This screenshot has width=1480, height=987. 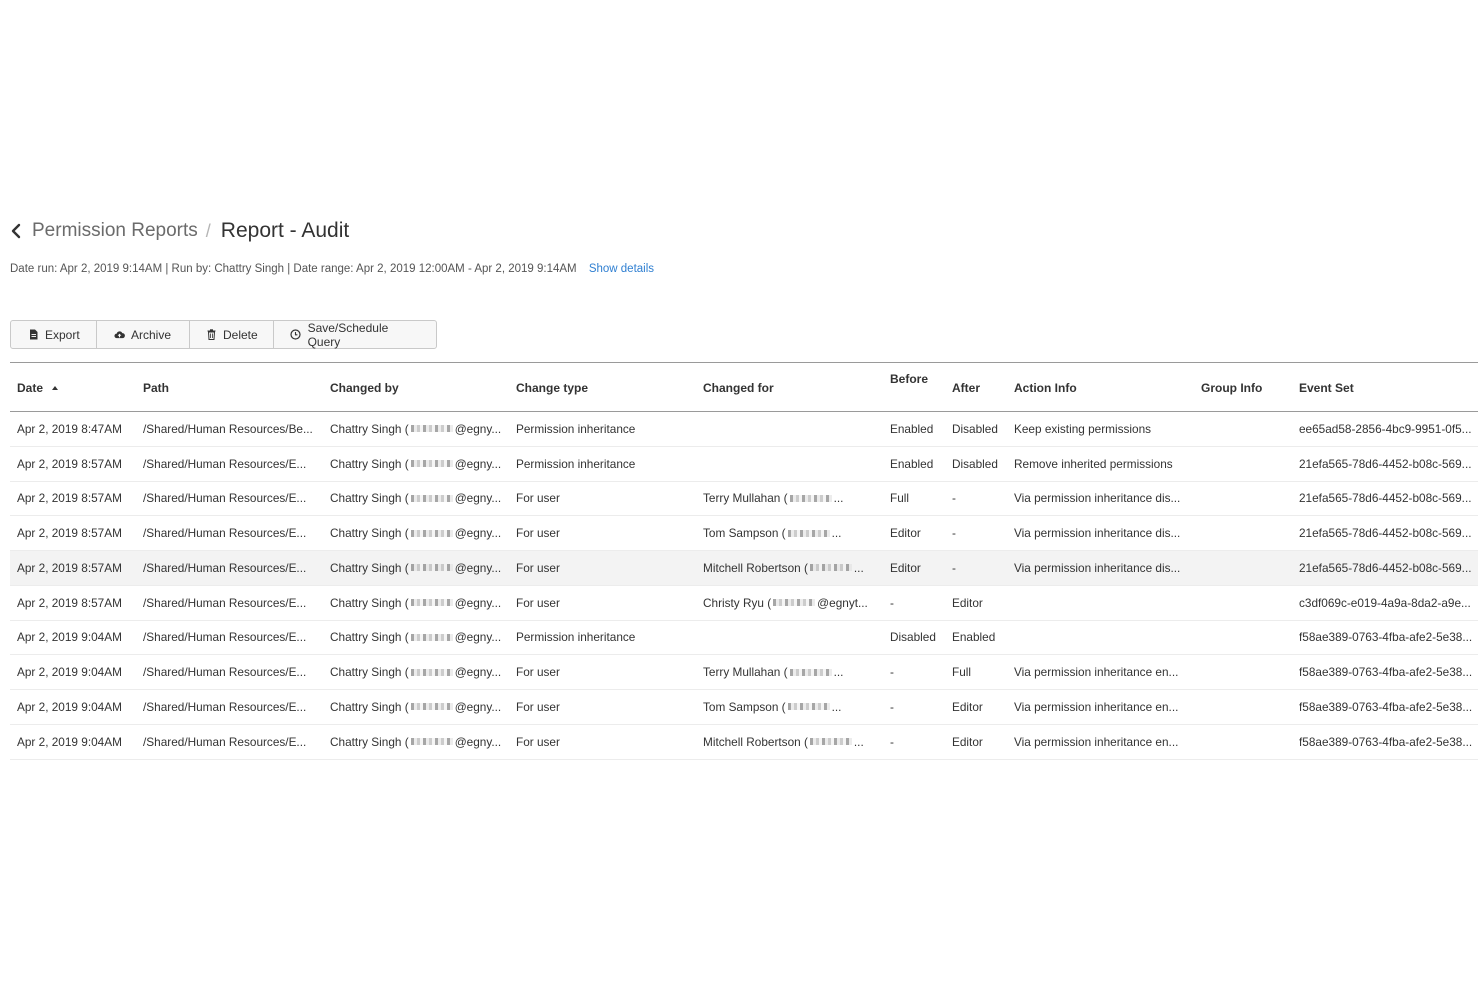 What do you see at coordinates (909, 388) in the screenshot?
I see `column-header-before: Before` at bounding box center [909, 388].